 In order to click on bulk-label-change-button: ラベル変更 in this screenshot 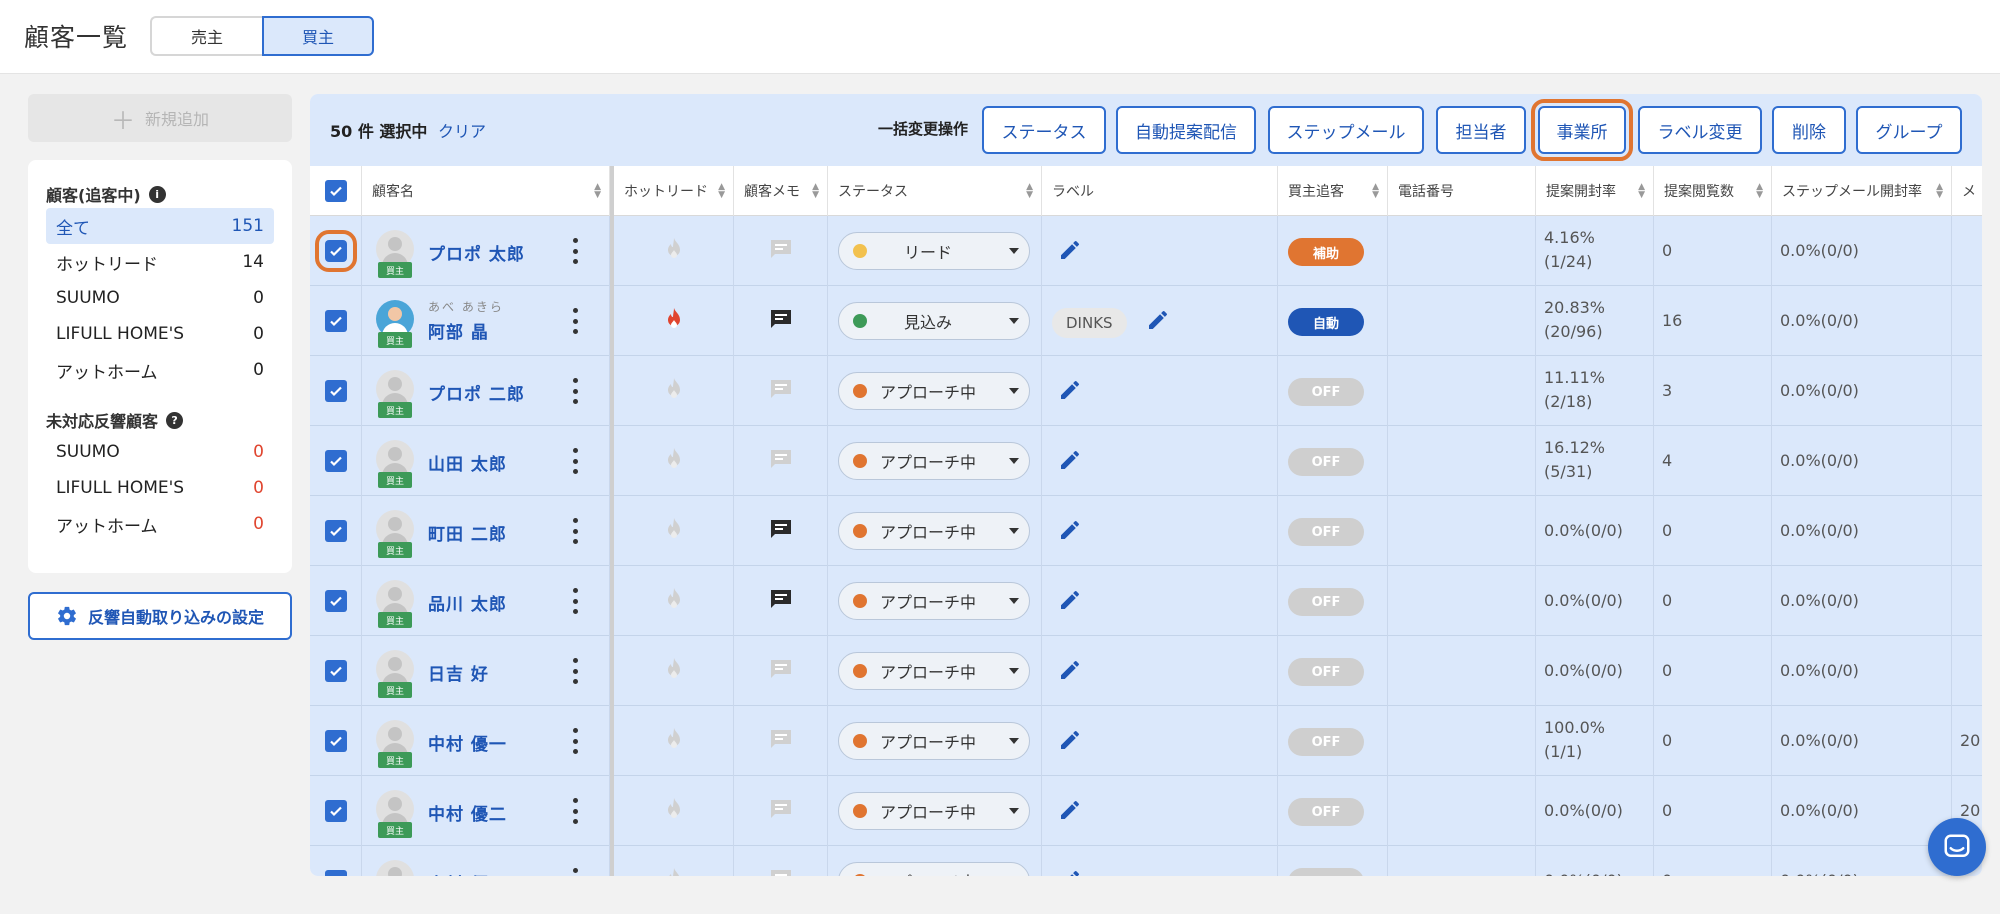, I will do `click(1700, 130)`.